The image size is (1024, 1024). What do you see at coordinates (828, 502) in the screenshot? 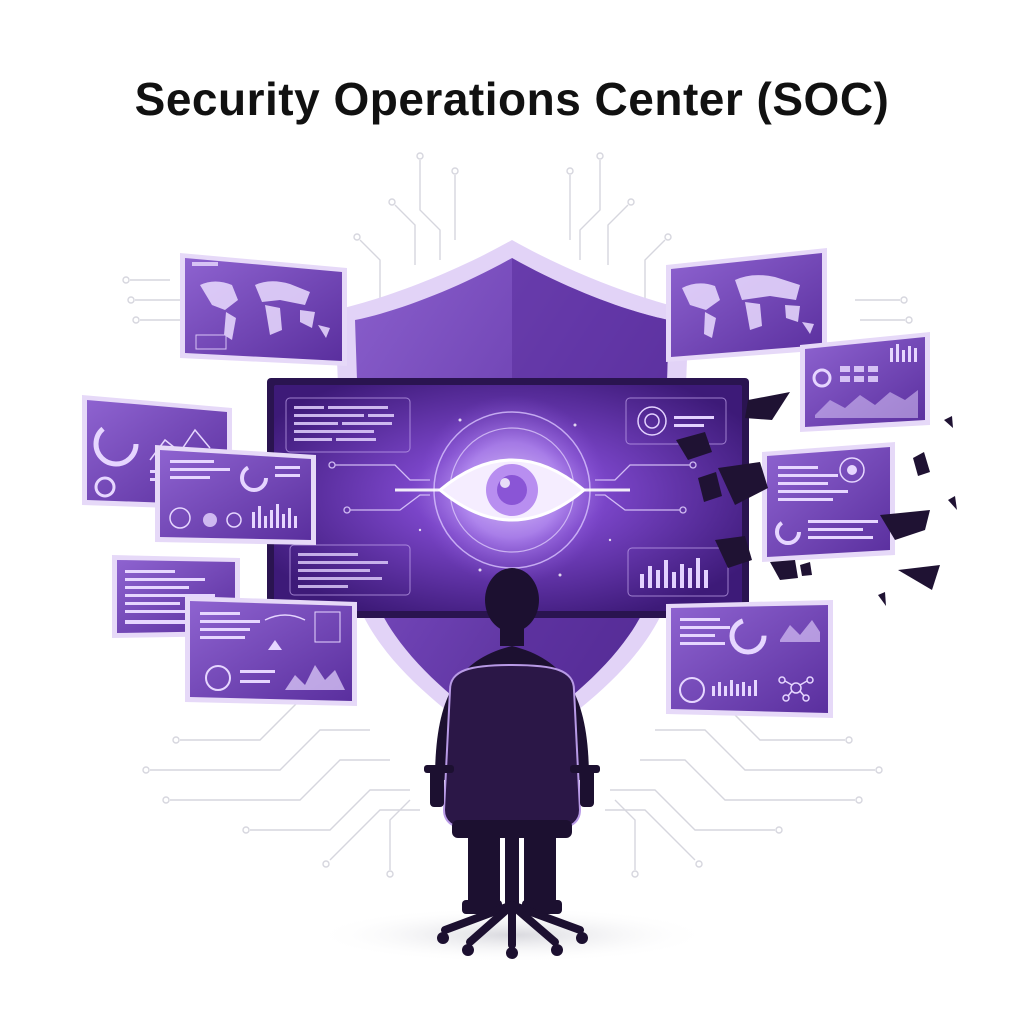
I see `panel-target-right-mid` at bounding box center [828, 502].